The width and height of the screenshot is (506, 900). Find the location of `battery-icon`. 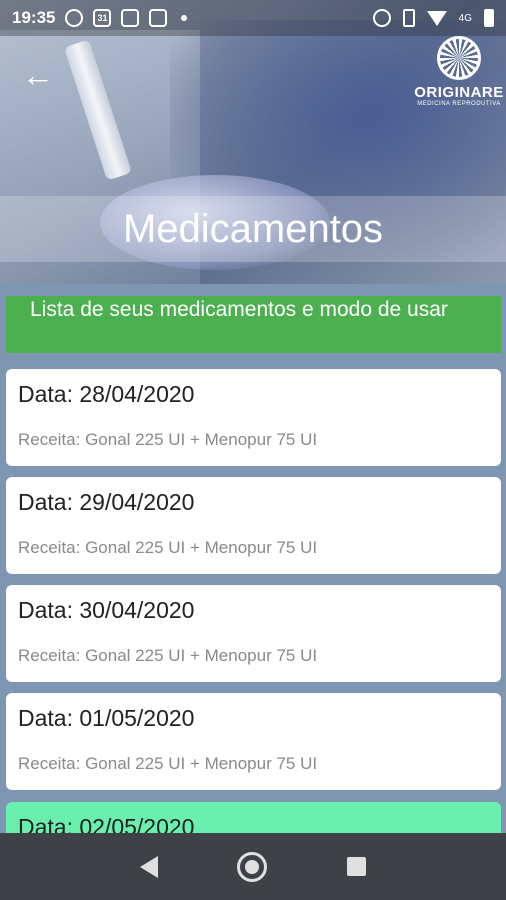

battery-icon is located at coordinates (489, 18).